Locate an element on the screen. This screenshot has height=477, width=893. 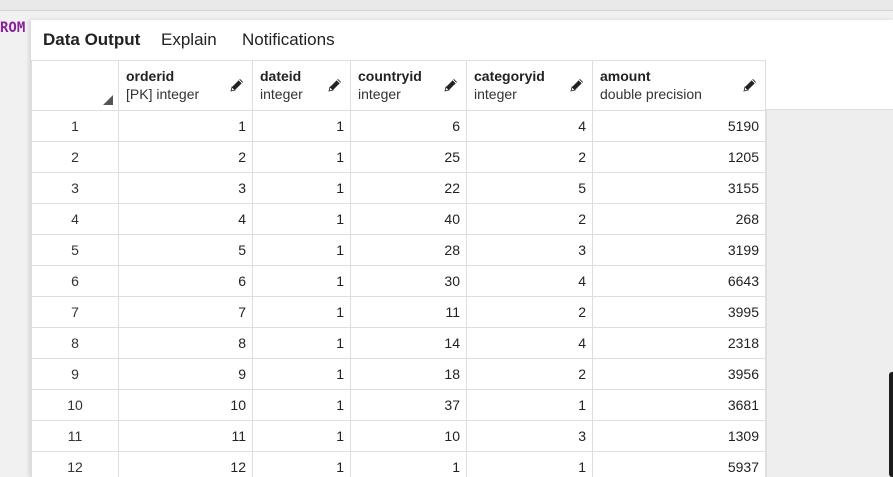
table-row: 8 8 1 14 4 2318 is located at coordinates (398, 343).